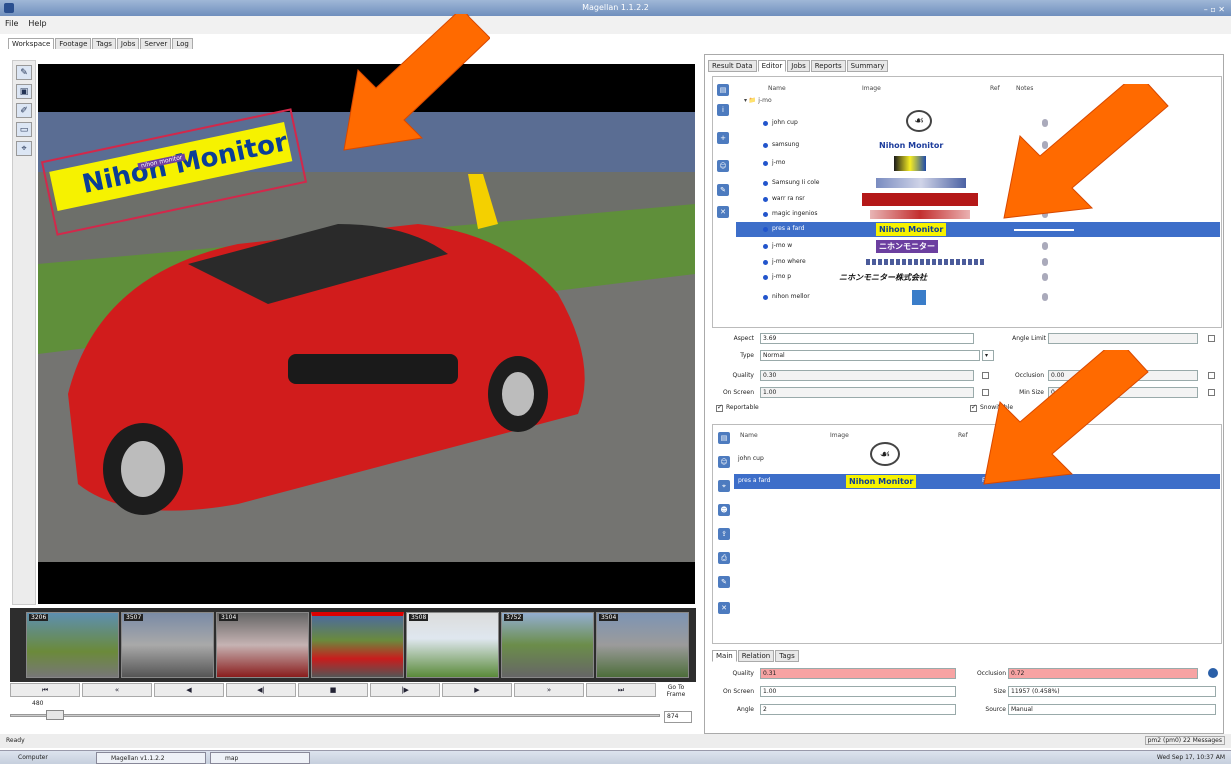 This screenshot has height=764, width=1231. I want to click on taskbar-map: map, so click(260, 758).